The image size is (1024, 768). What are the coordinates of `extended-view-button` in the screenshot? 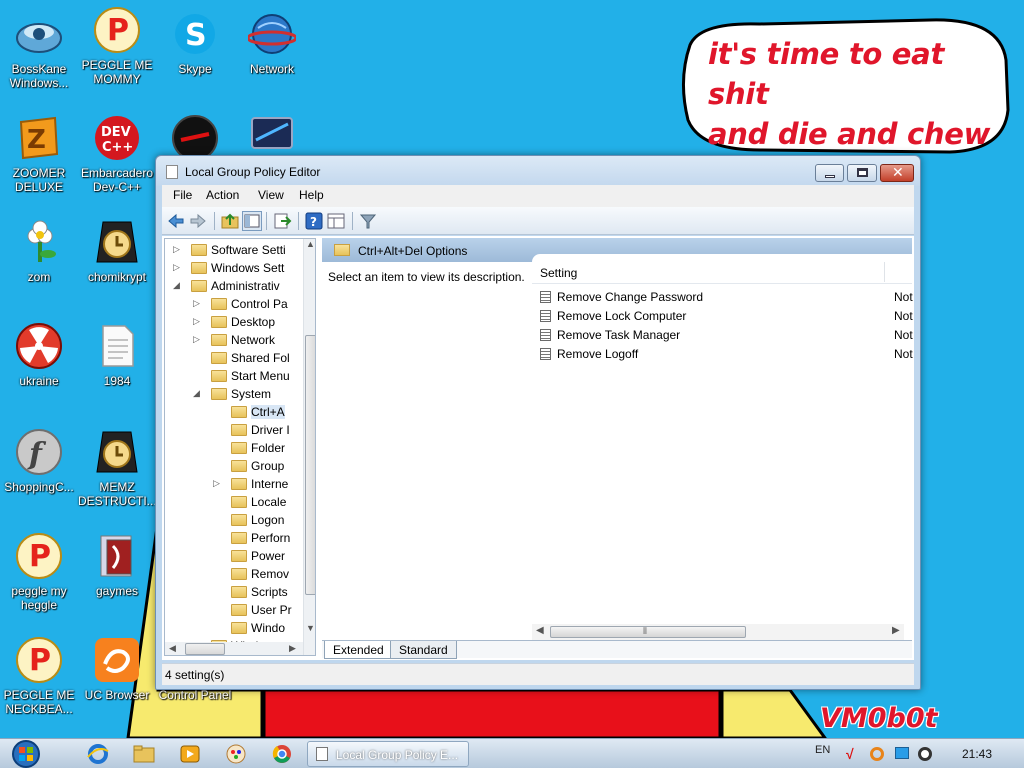 It's located at (336, 221).